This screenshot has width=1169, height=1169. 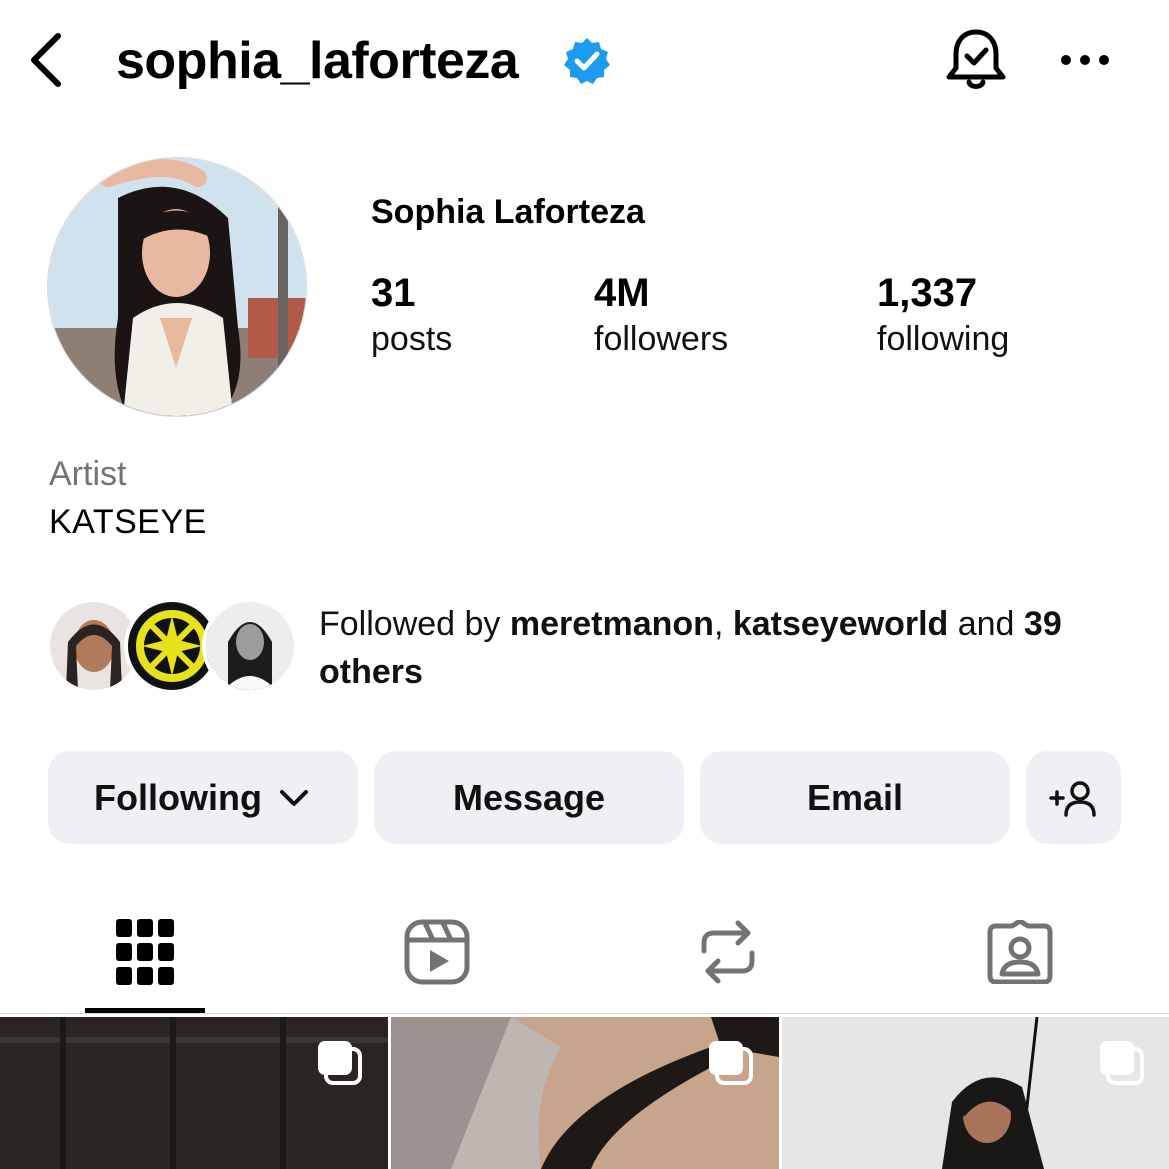 I want to click on stat-following: 1,337 following, so click(x=943, y=316).